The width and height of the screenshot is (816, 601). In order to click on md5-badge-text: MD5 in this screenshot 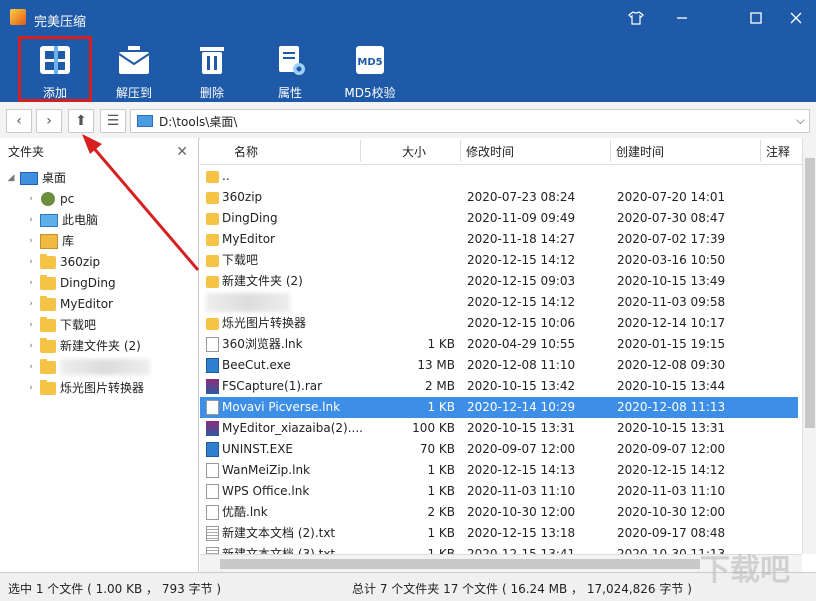, I will do `click(369, 62)`.